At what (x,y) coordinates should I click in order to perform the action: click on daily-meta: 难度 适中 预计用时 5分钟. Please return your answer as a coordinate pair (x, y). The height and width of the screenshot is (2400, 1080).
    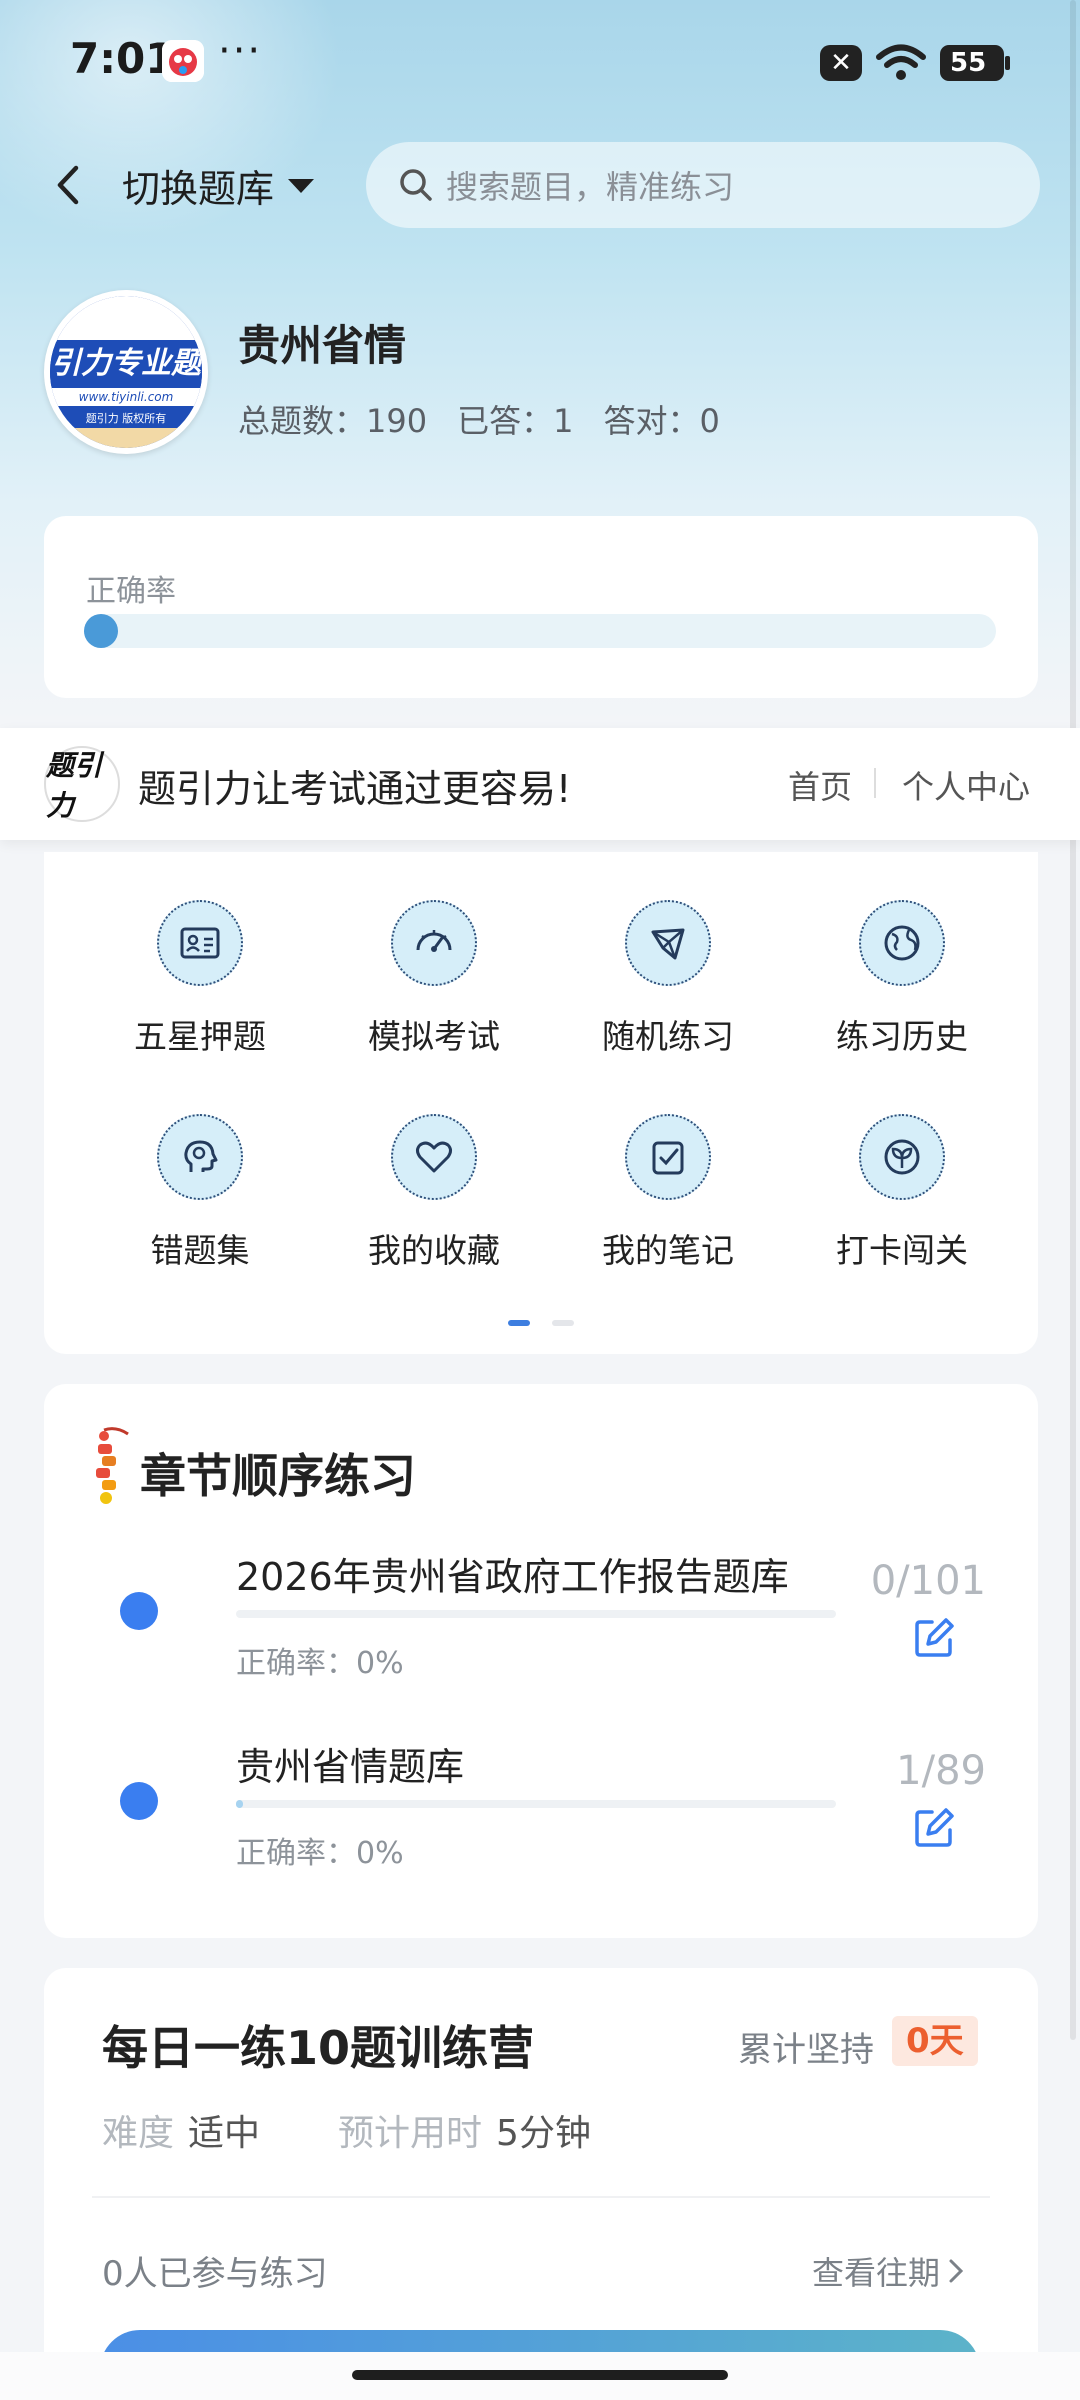
    Looking at the image, I should click on (346, 2130).